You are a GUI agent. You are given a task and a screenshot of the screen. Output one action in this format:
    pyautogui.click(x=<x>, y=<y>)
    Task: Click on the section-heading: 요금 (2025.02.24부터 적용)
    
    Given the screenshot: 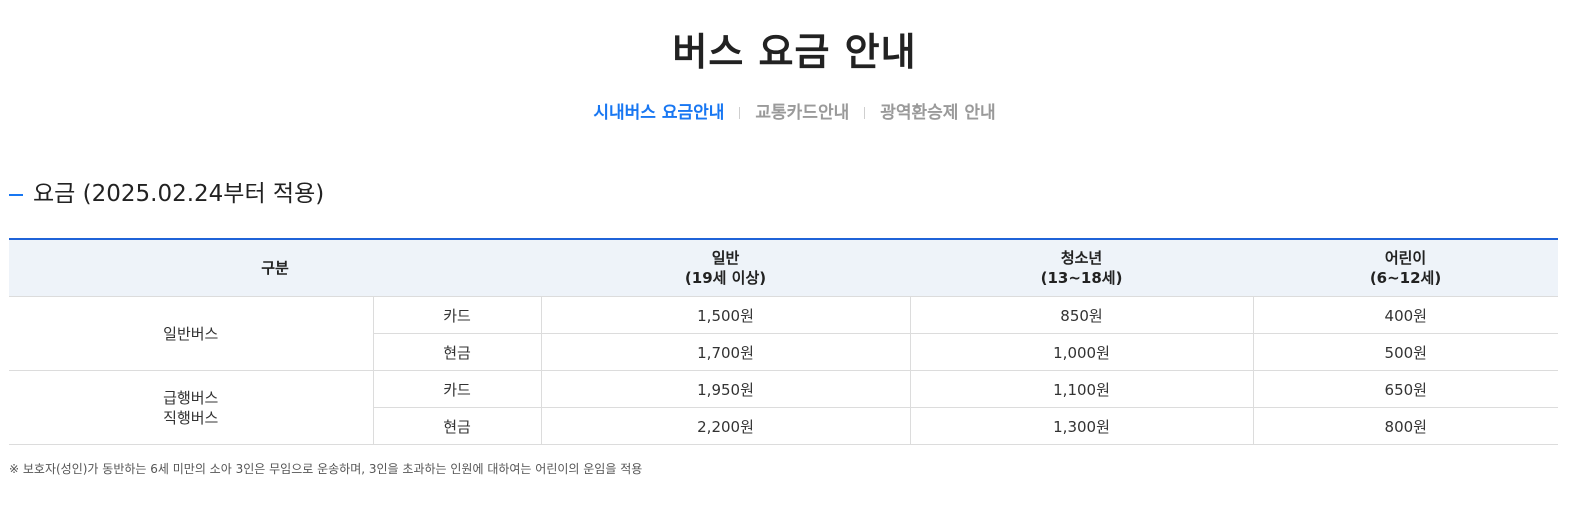 What is the action you would take?
    pyautogui.click(x=166, y=194)
    